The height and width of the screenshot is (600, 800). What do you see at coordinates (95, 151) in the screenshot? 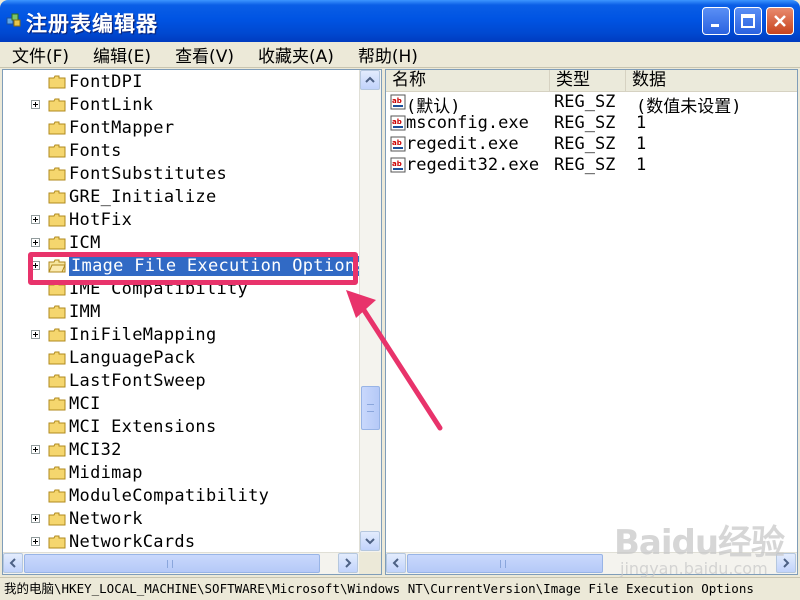
I see `tree-item-label: Fonts` at bounding box center [95, 151].